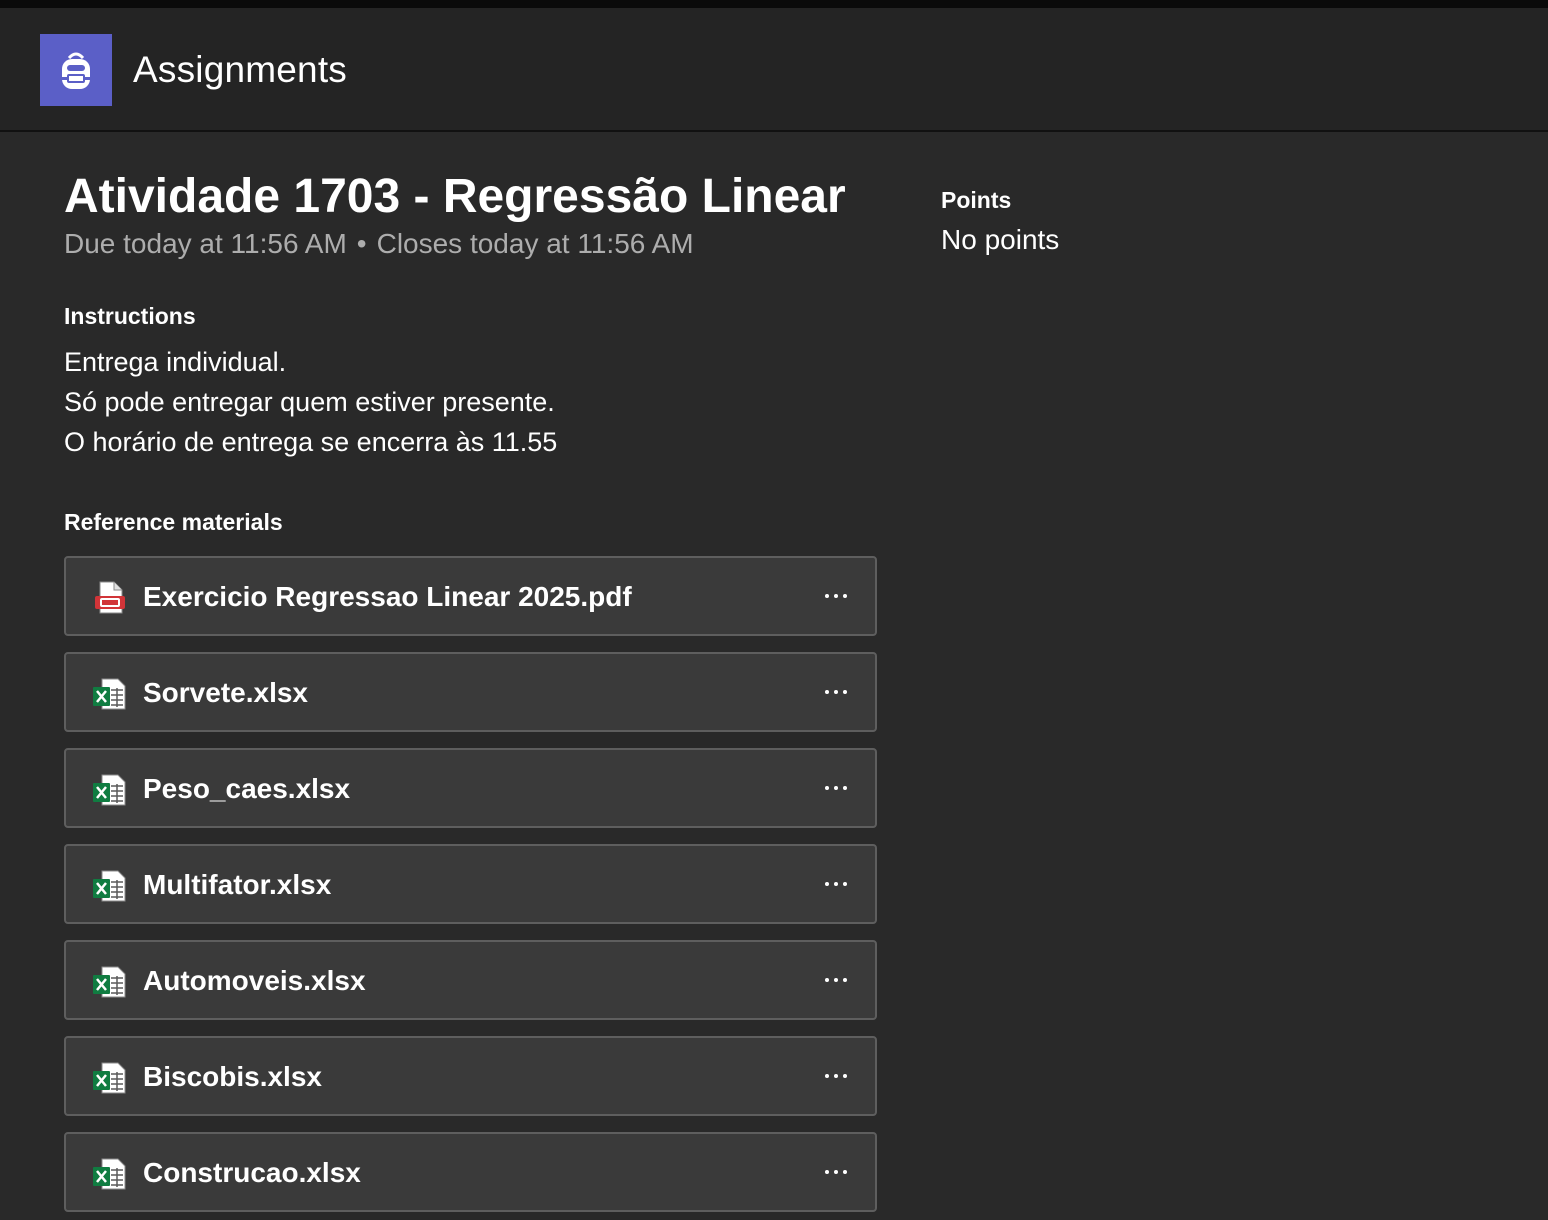  I want to click on file-name: Biscobis.xlsx, so click(232, 1077).